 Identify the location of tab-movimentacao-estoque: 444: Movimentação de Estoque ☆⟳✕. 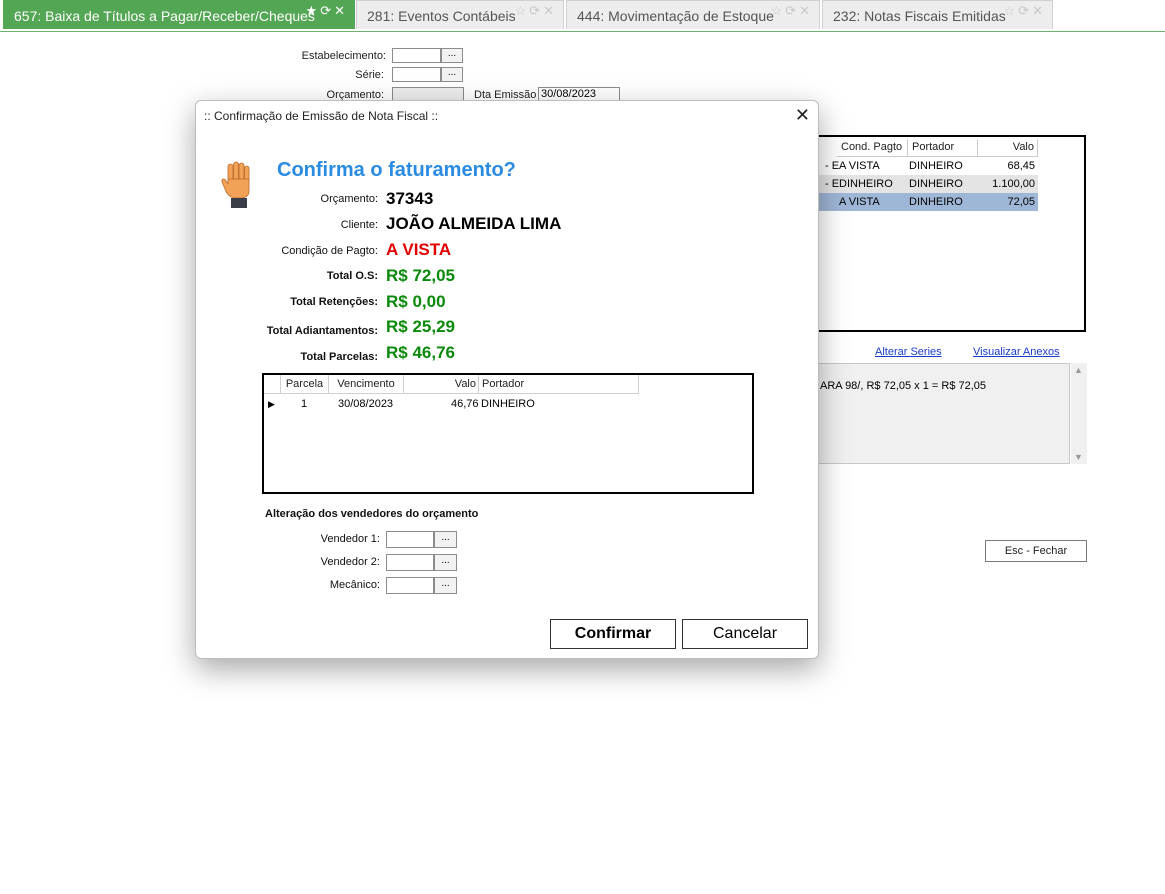
(693, 14).